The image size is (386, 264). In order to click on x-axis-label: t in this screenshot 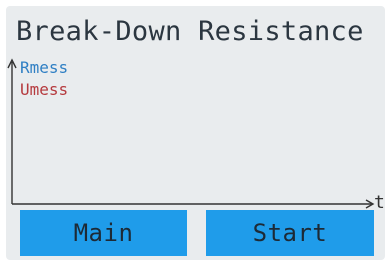, I will do `click(379, 202)`.